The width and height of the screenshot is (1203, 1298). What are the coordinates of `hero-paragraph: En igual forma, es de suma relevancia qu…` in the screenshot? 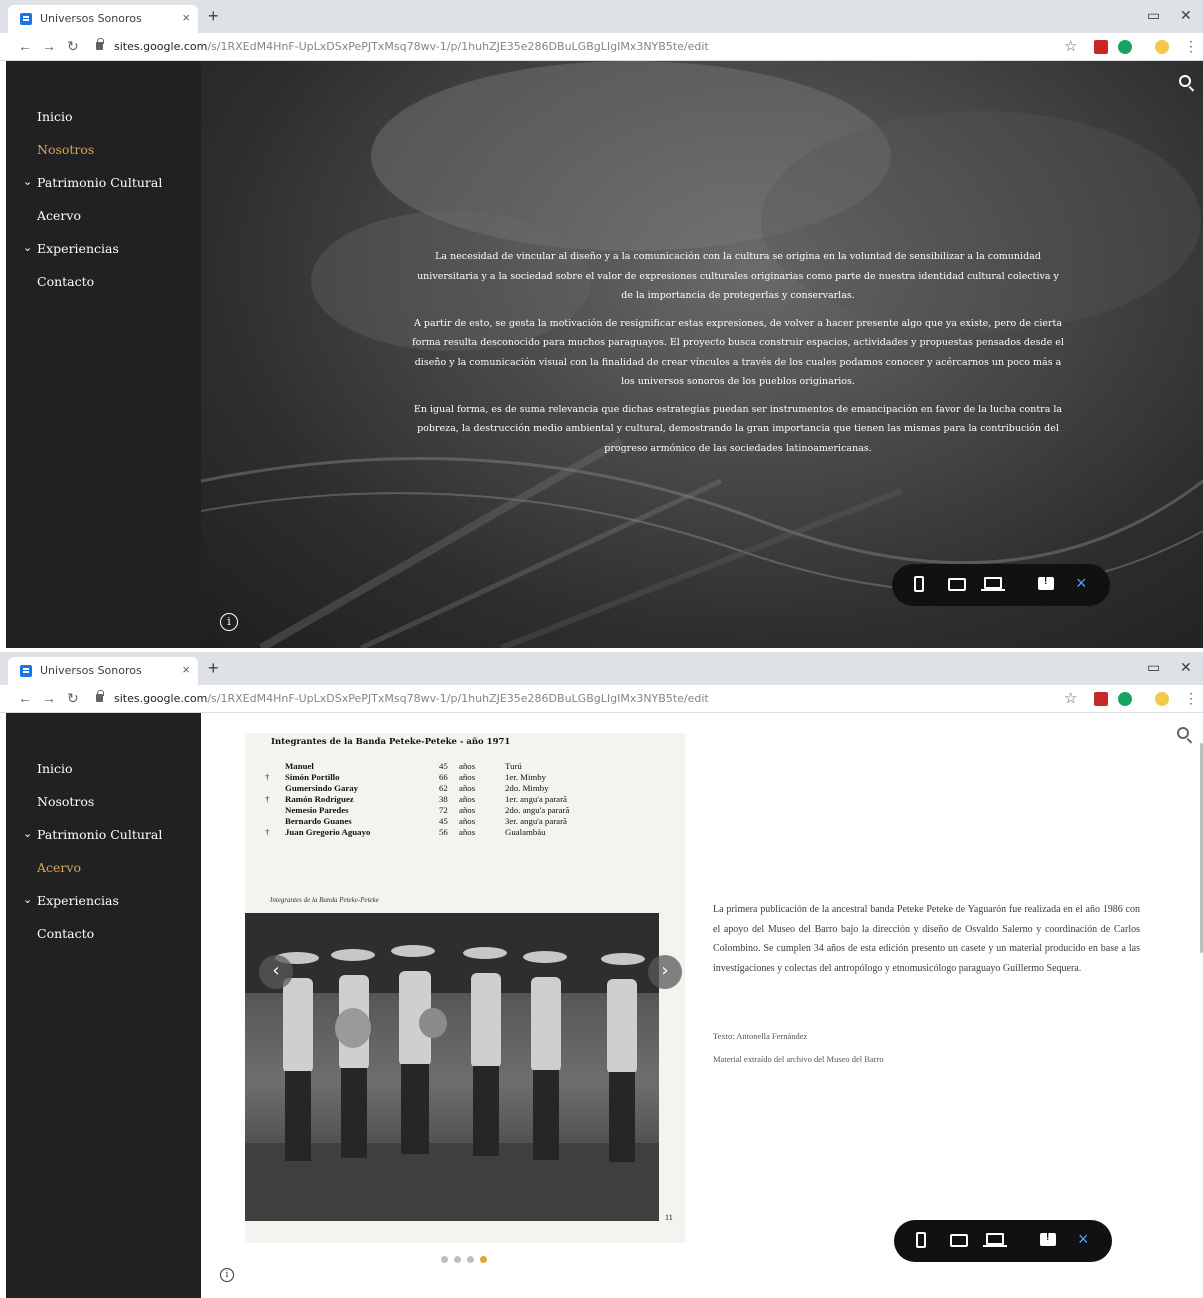 It's located at (738, 428).